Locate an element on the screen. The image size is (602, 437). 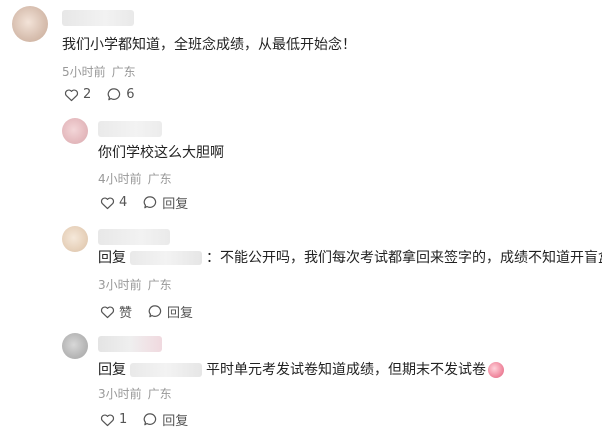
like-button: 4 is located at coordinates (113, 202).